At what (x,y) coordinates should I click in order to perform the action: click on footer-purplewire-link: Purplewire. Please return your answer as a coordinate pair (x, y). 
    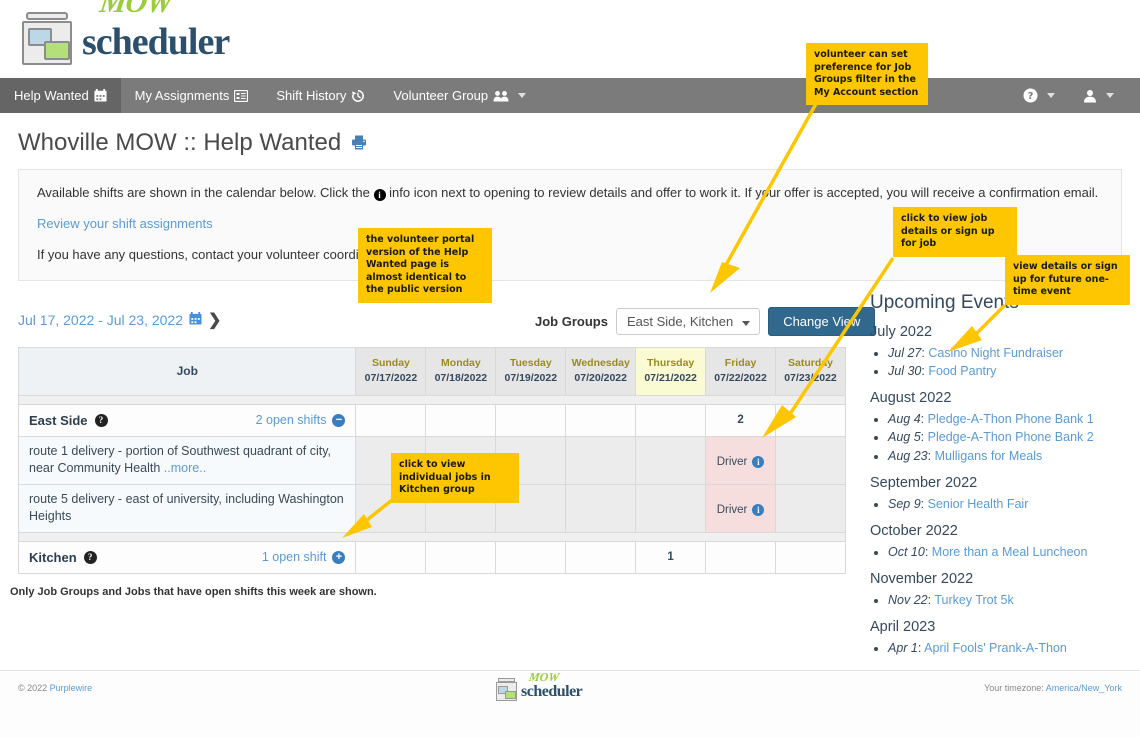
    Looking at the image, I should click on (71, 688).